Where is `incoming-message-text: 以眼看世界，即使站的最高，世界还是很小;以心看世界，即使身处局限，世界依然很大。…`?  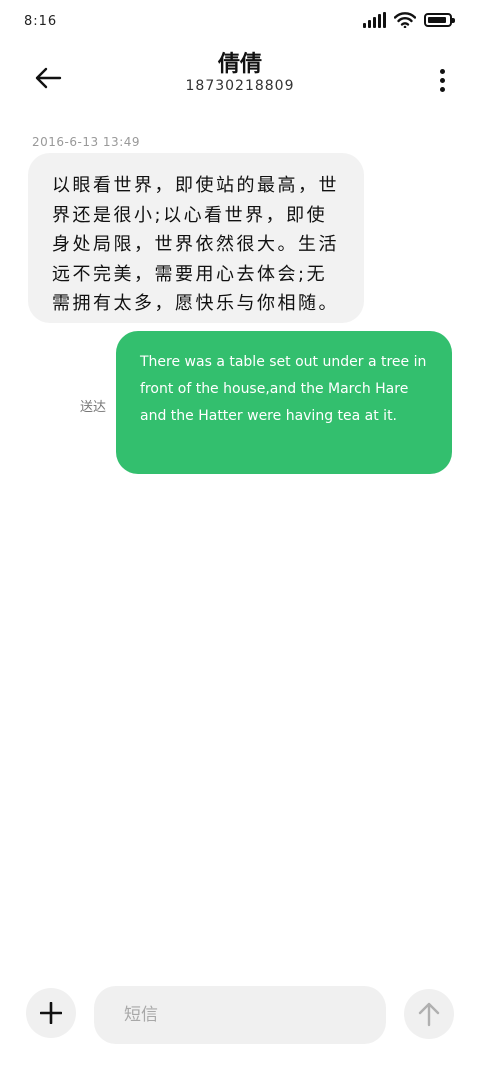
incoming-message-text: 以眼看世界，即使站的最高，世界还是很小;以心看世界，即使身处局限，世界依然很大。… is located at coordinates (195, 244).